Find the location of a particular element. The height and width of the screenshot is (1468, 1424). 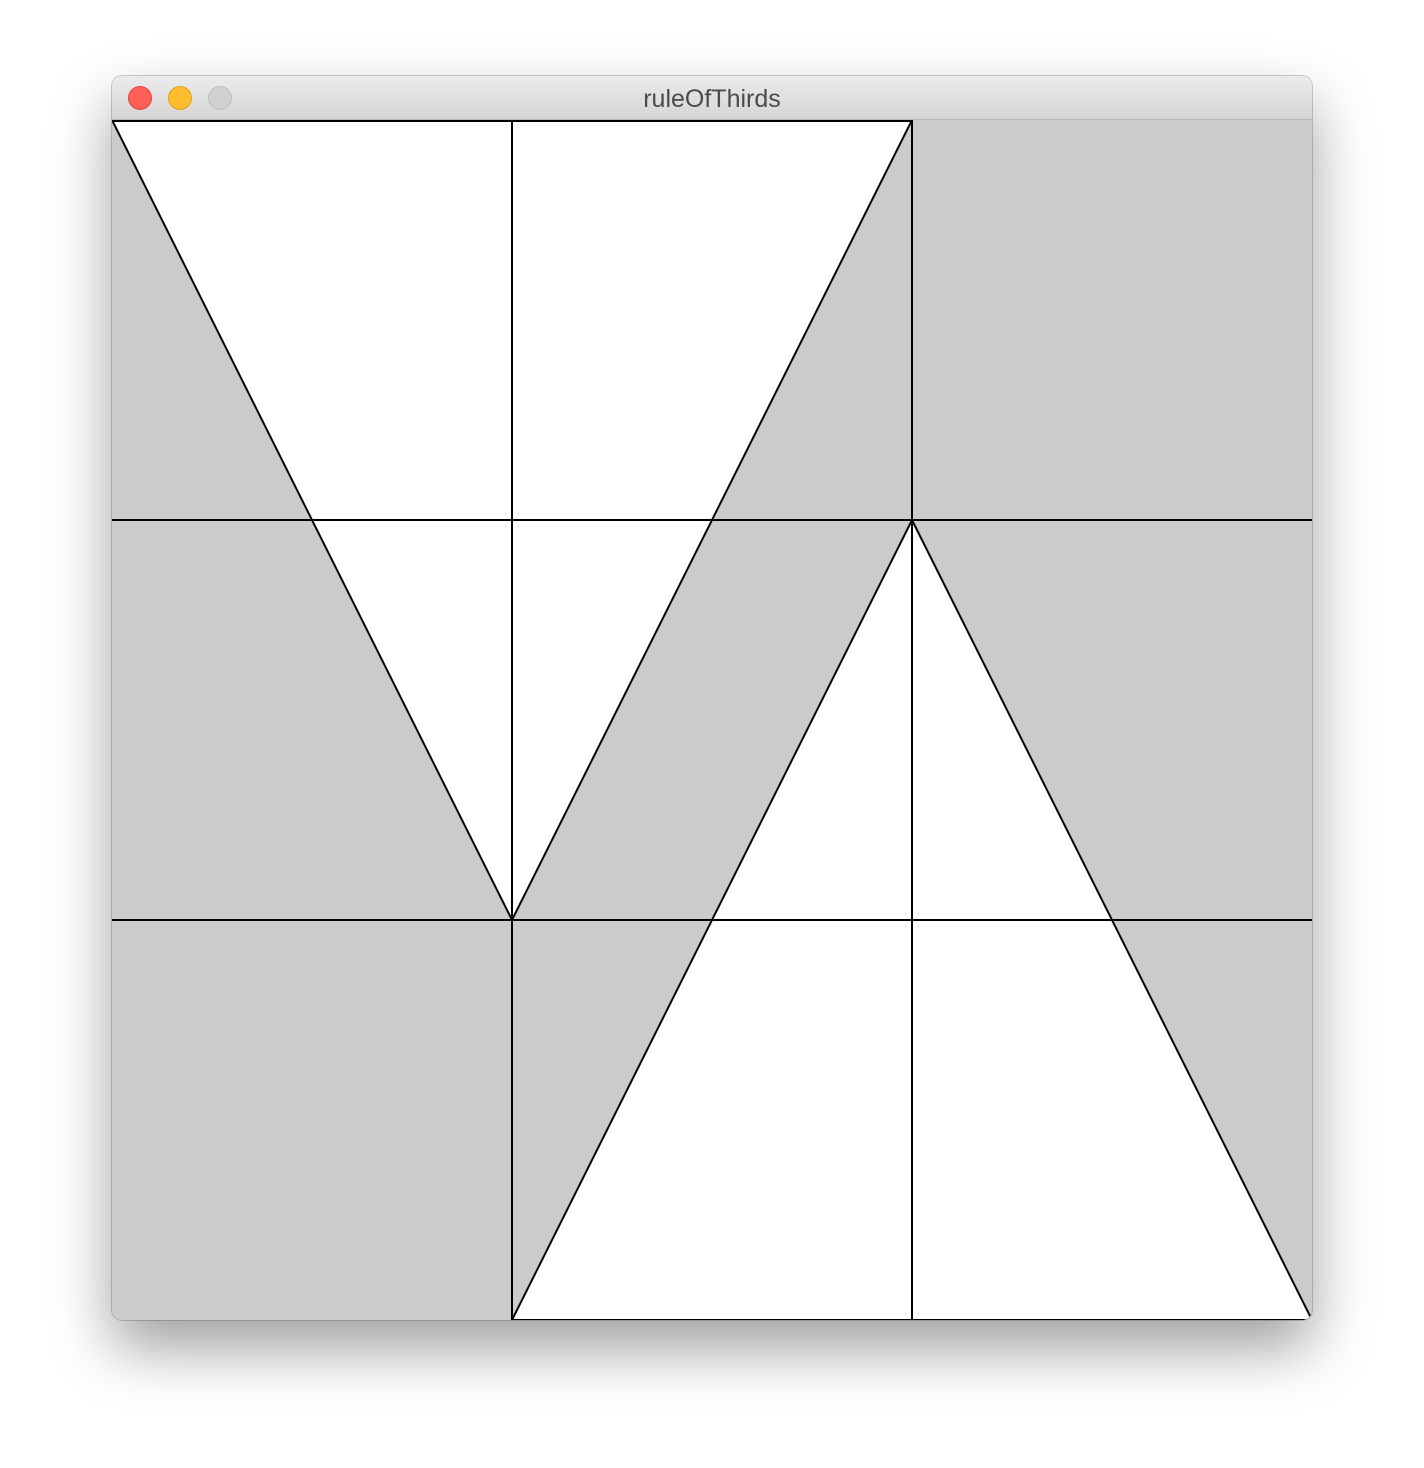

window-title: ruleOfThirds is located at coordinates (712, 99).